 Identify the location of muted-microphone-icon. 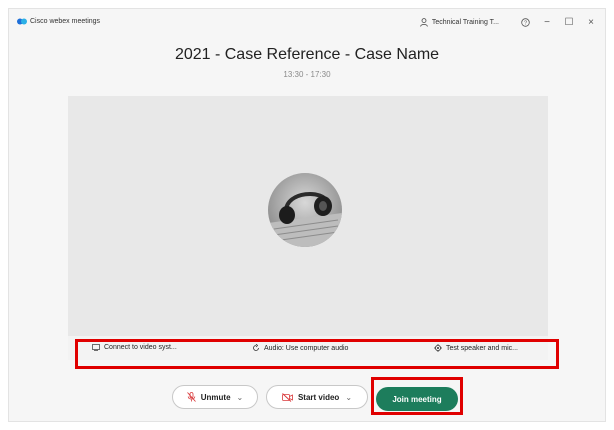
(191, 397).